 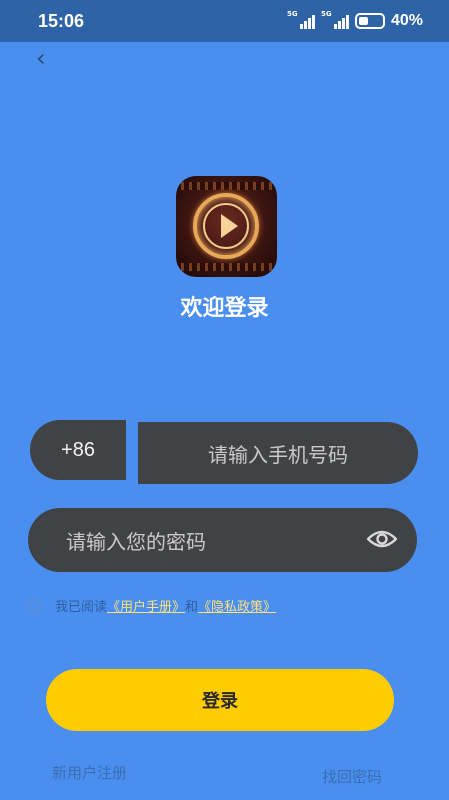 I want to click on page-title: 欢迎登录, so click(x=224, y=308).